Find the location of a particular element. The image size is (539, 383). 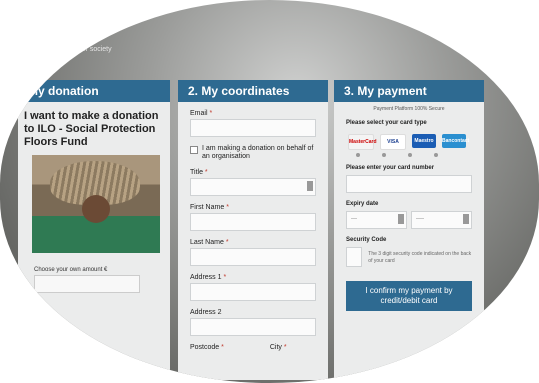

postcode-label: Postcode * is located at coordinates (207, 347).